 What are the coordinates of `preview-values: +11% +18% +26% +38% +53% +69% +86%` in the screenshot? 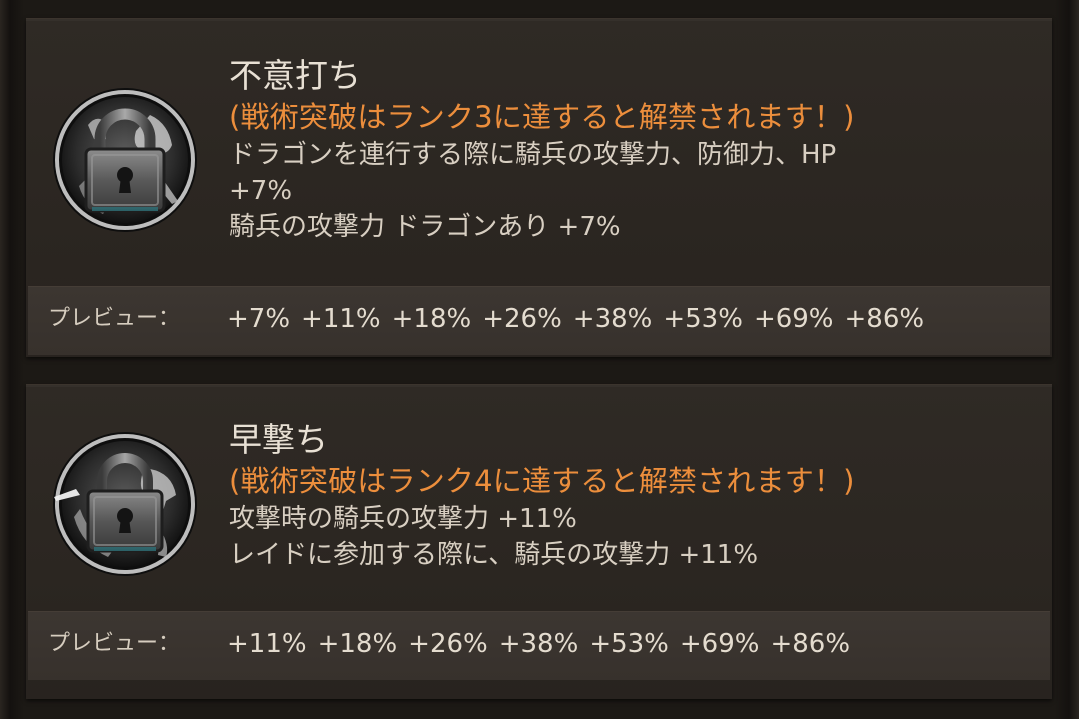 It's located at (538, 644).